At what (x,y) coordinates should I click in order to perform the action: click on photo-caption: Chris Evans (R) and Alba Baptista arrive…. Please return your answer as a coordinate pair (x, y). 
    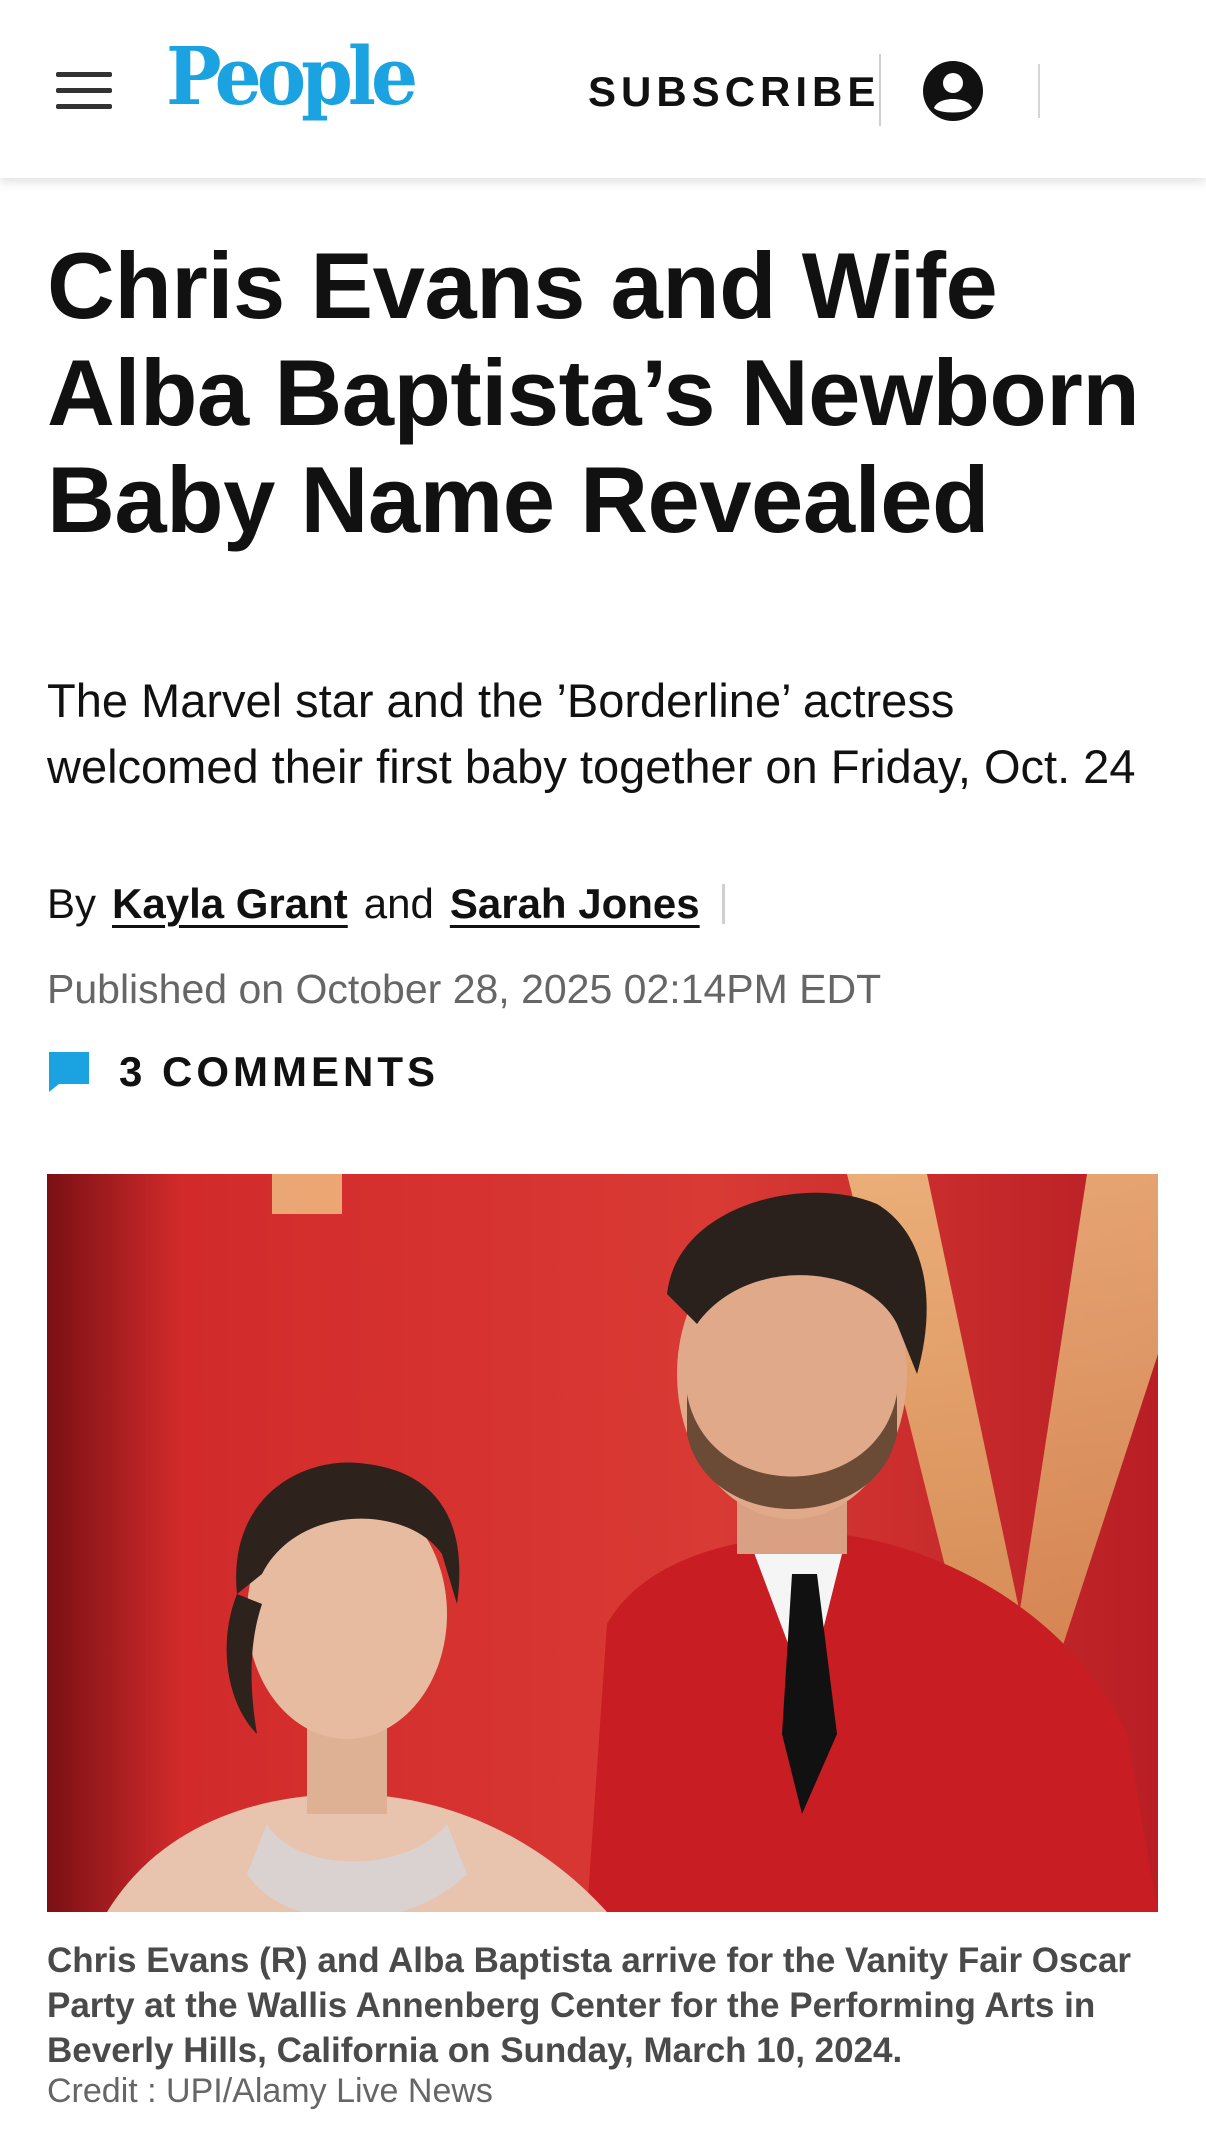
    Looking at the image, I should click on (589, 2005).